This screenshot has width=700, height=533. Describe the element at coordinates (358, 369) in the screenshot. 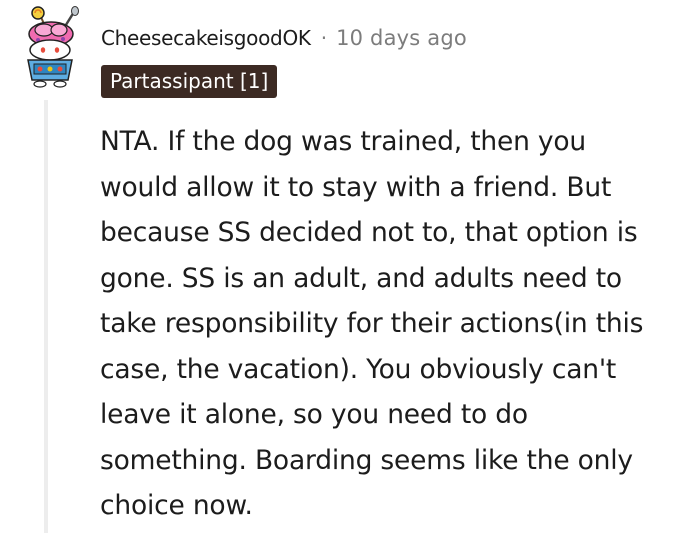

I see `comment-body-line: case, the vacation). You obviously can't` at that location.